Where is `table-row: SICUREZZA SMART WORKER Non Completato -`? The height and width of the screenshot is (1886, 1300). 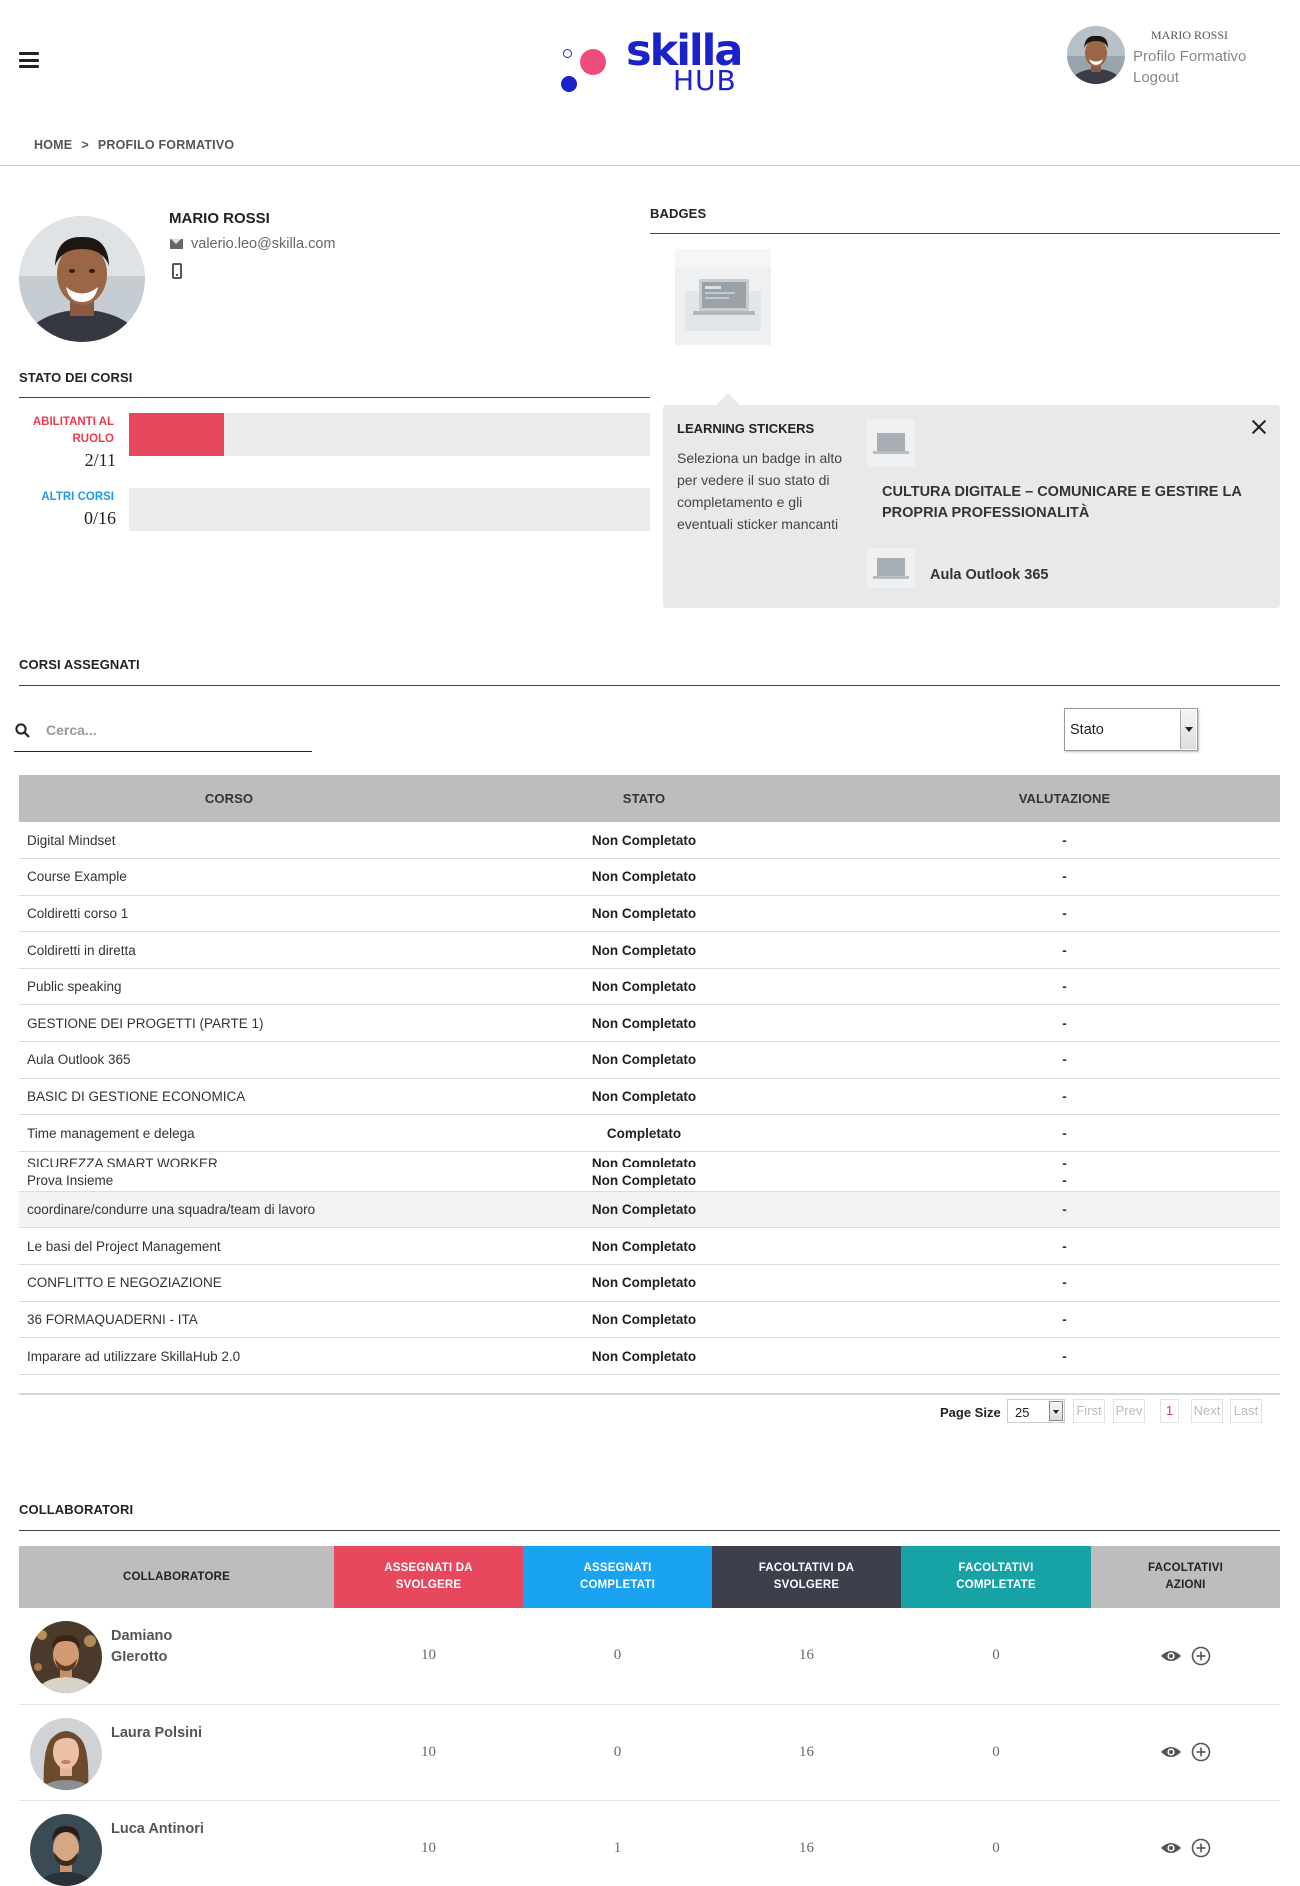 table-row: SICUREZZA SMART WORKER Non Completato - is located at coordinates (649, 1160).